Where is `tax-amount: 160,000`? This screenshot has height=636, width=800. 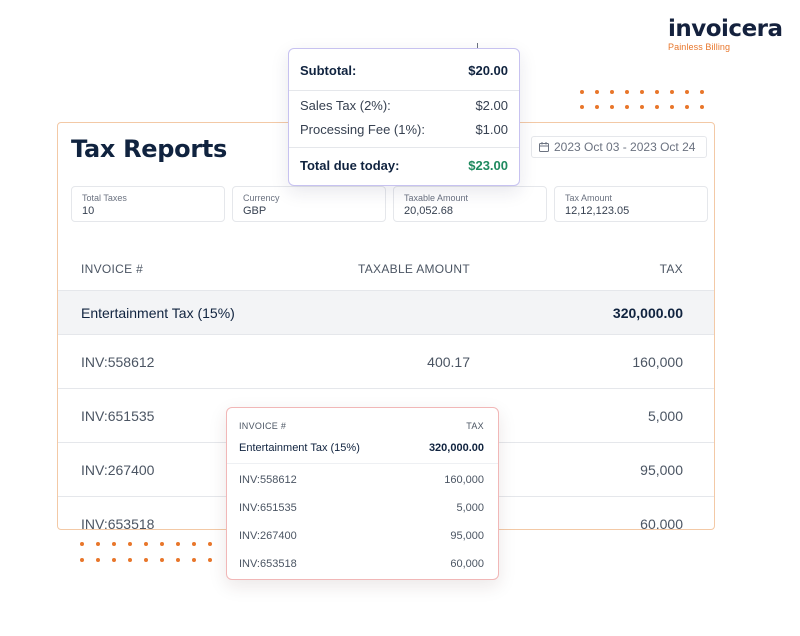 tax-amount: 160,000 is located at coordinates (657, 361).